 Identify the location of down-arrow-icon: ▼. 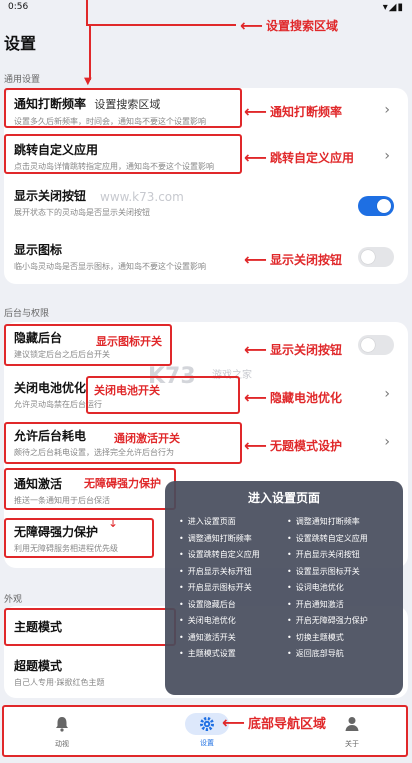
(88, 81).